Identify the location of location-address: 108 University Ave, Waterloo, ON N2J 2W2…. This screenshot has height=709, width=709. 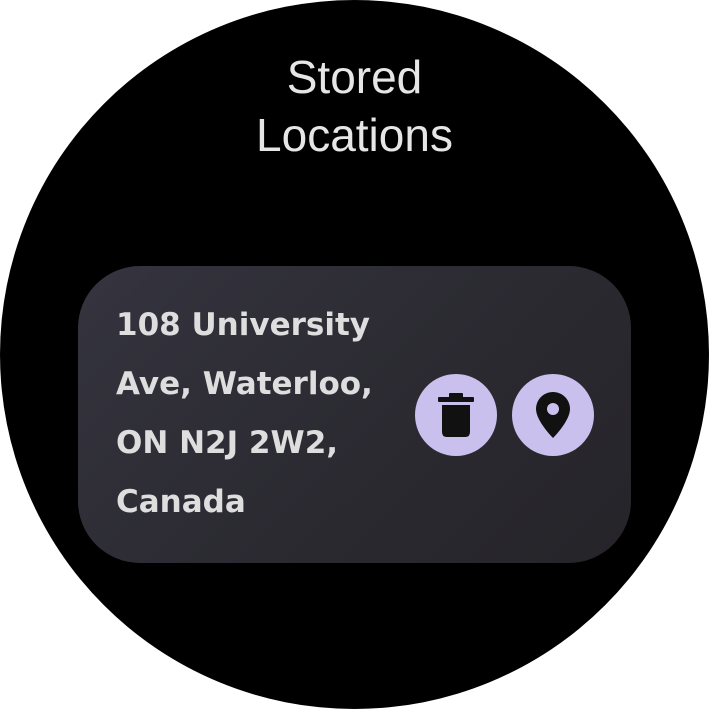
(261, 414).